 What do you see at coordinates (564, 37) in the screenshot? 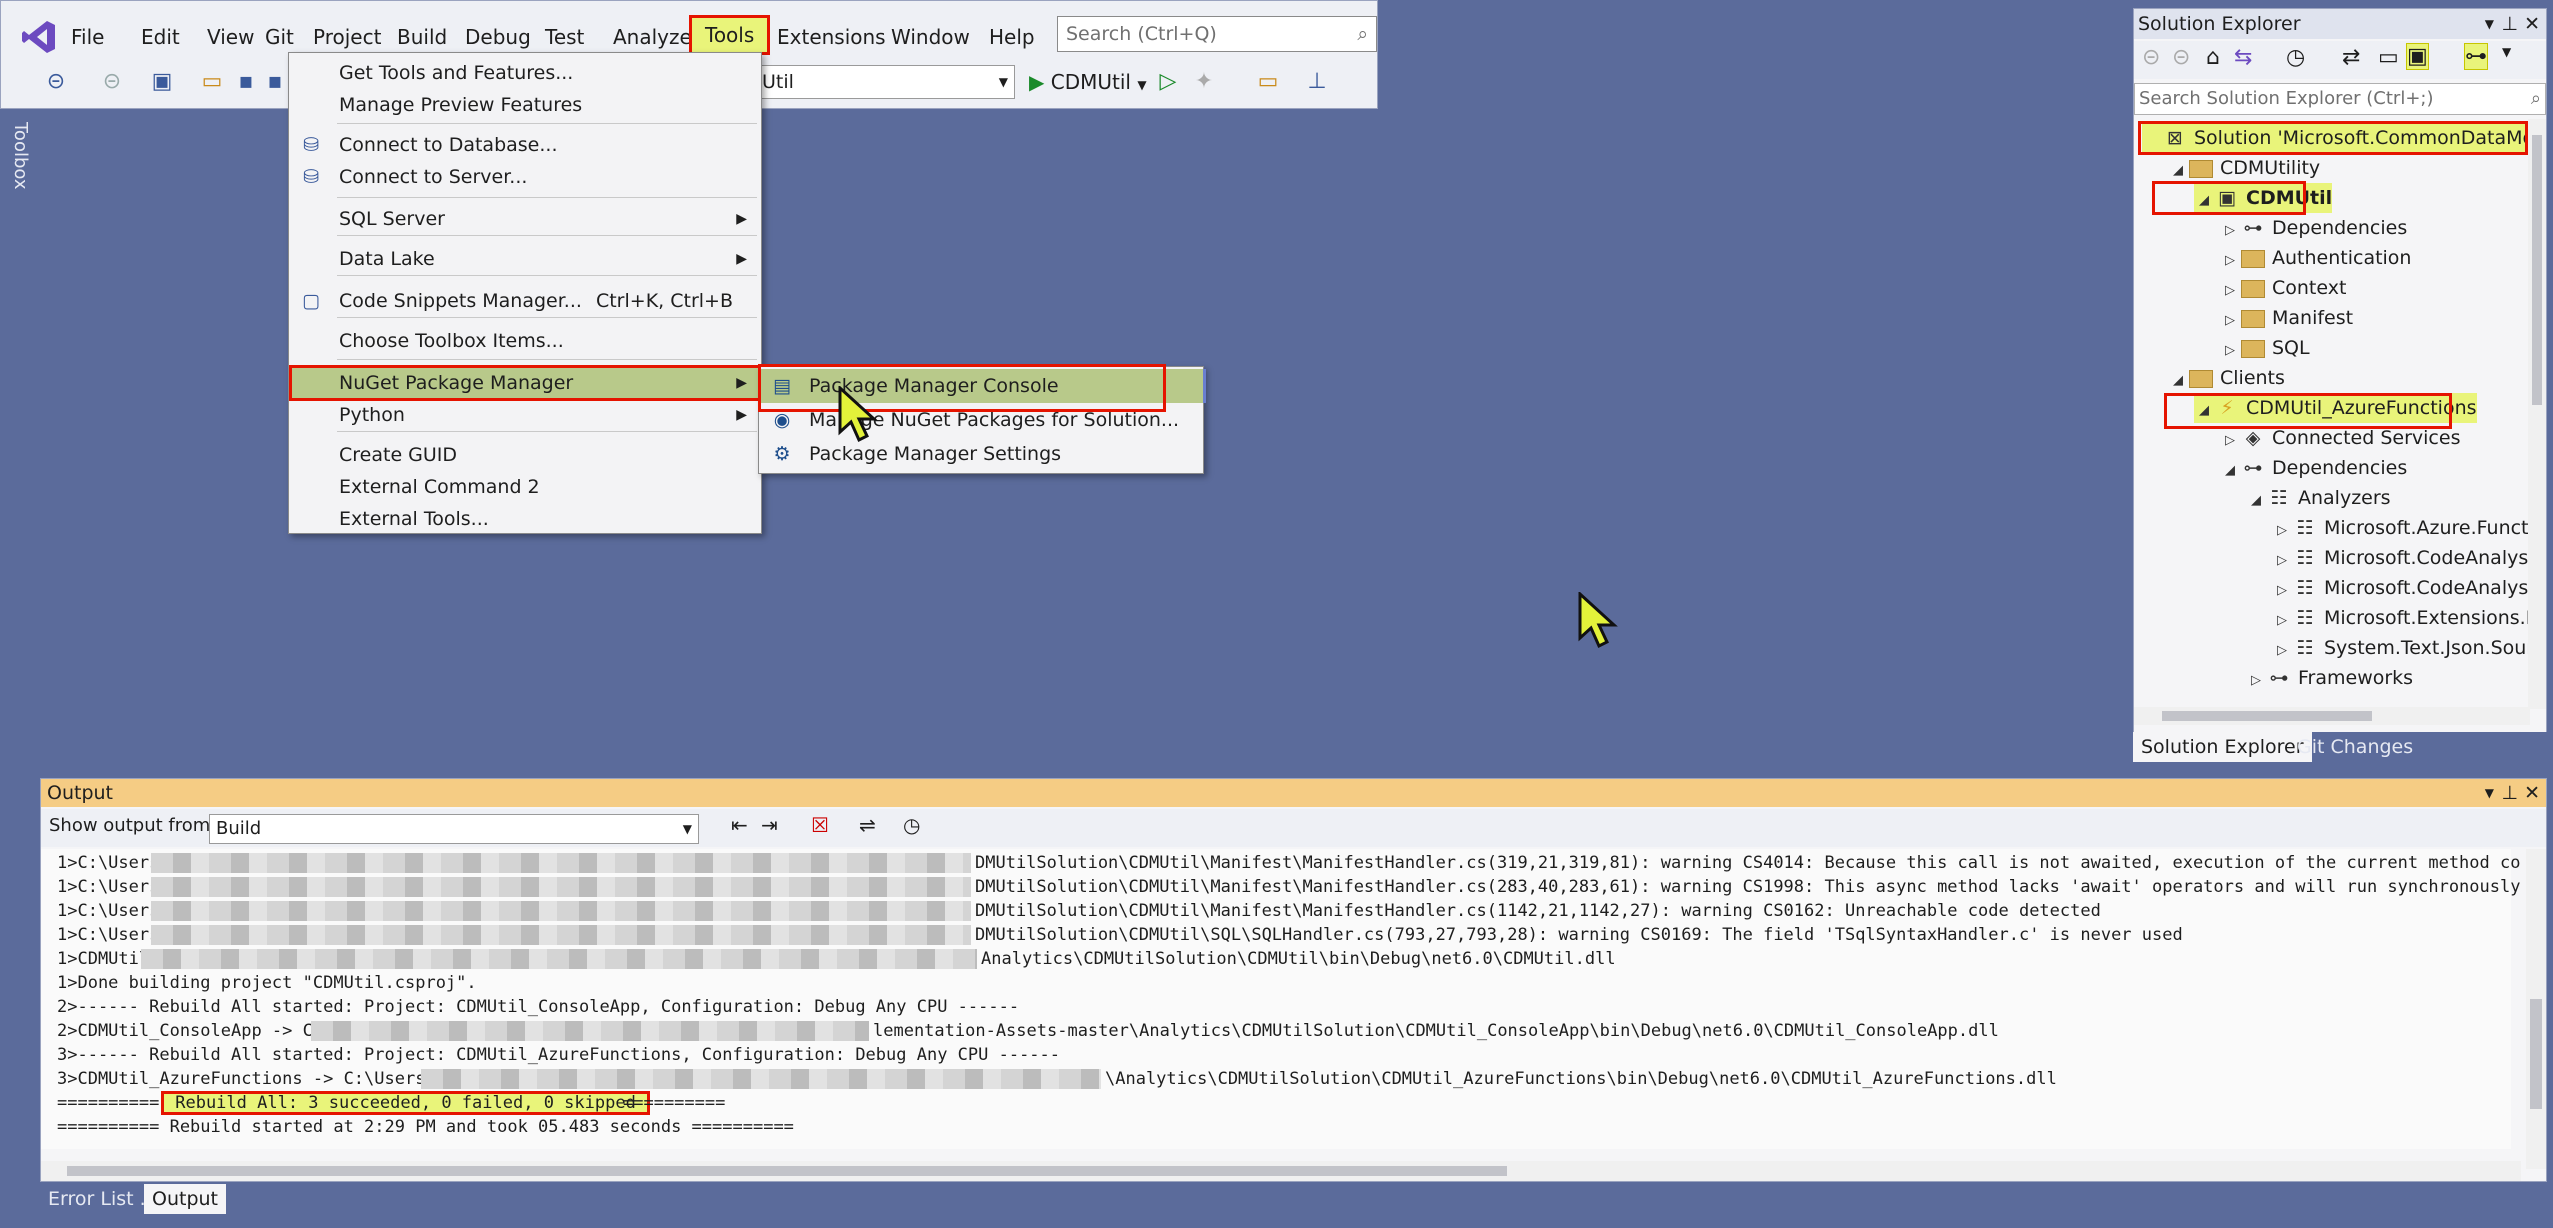
I see `menu-test: Test` at bounding box center [564, 37].